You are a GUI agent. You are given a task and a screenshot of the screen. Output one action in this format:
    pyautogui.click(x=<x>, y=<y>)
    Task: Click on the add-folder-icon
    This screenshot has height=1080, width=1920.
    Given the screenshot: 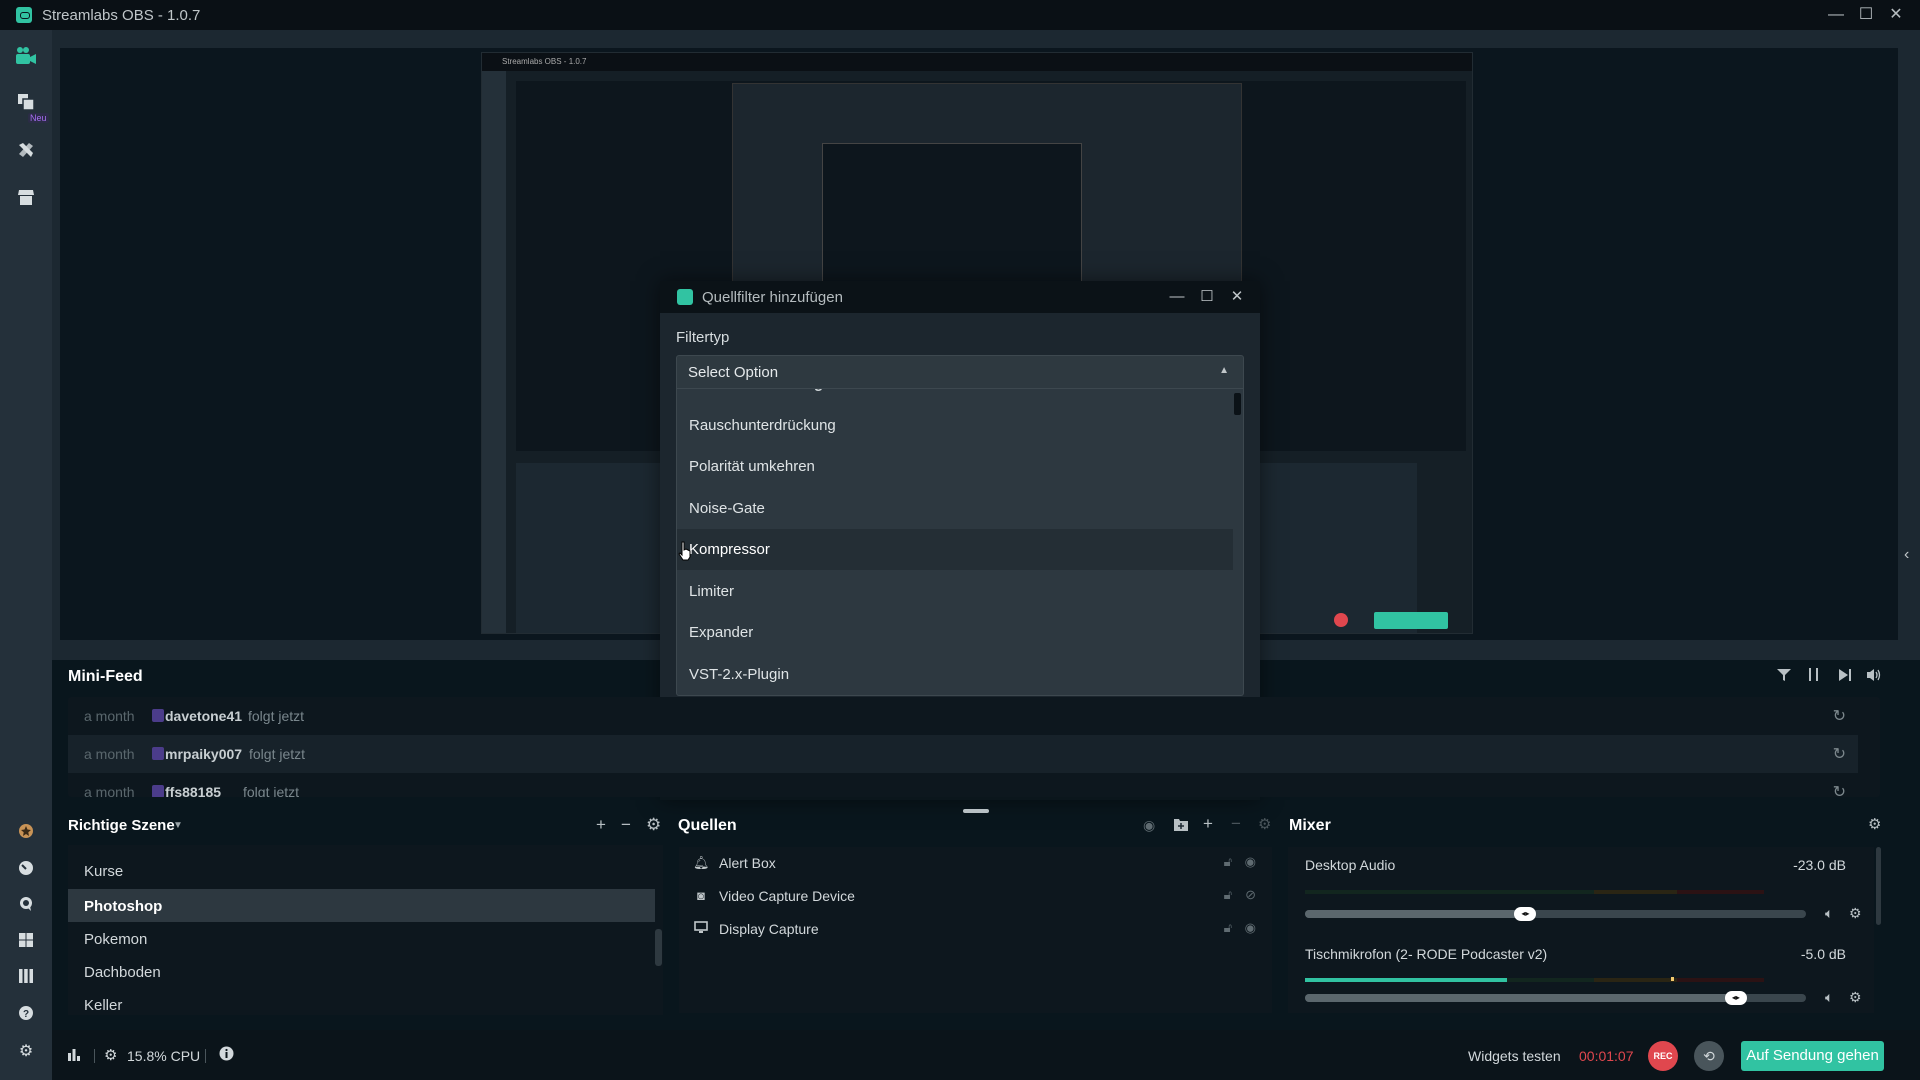 What is the action you would take?
    pyautogui.click(x=1181, y=827)
    